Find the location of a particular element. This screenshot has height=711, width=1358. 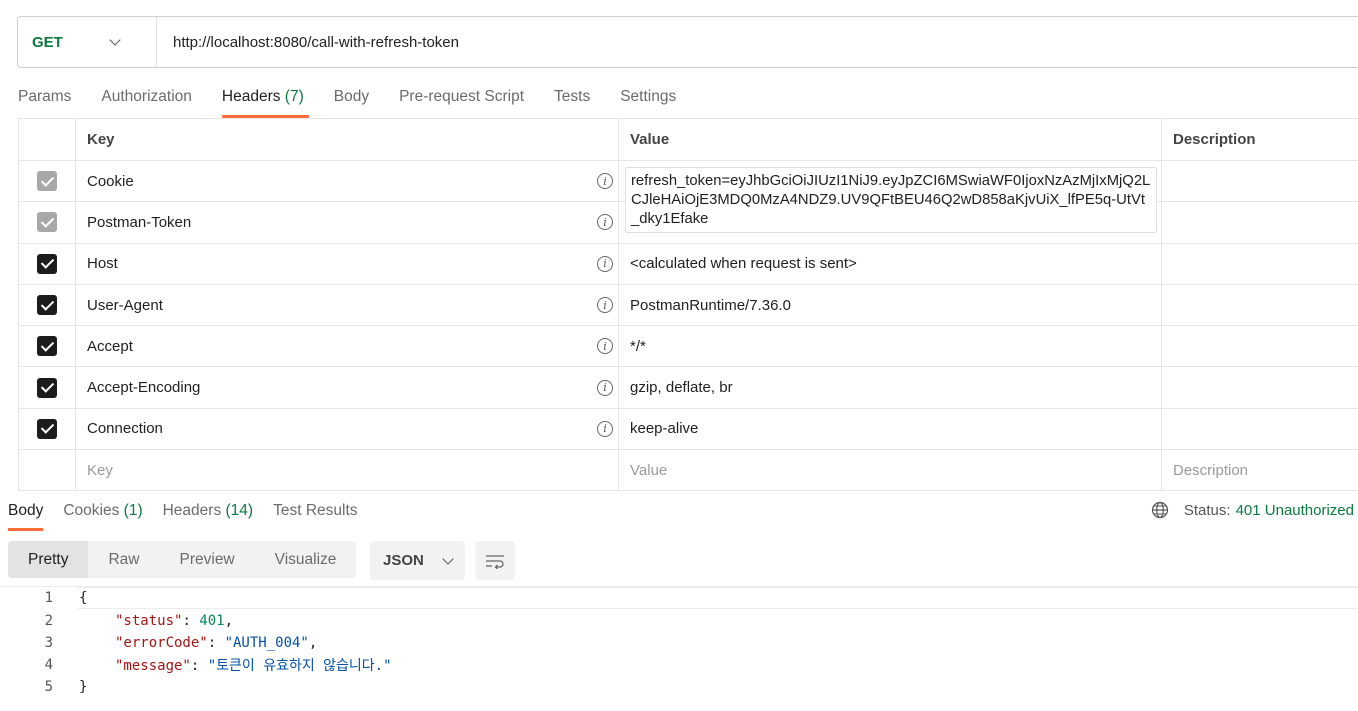

response-tab-body: Body is located at coordinates (26, 515).